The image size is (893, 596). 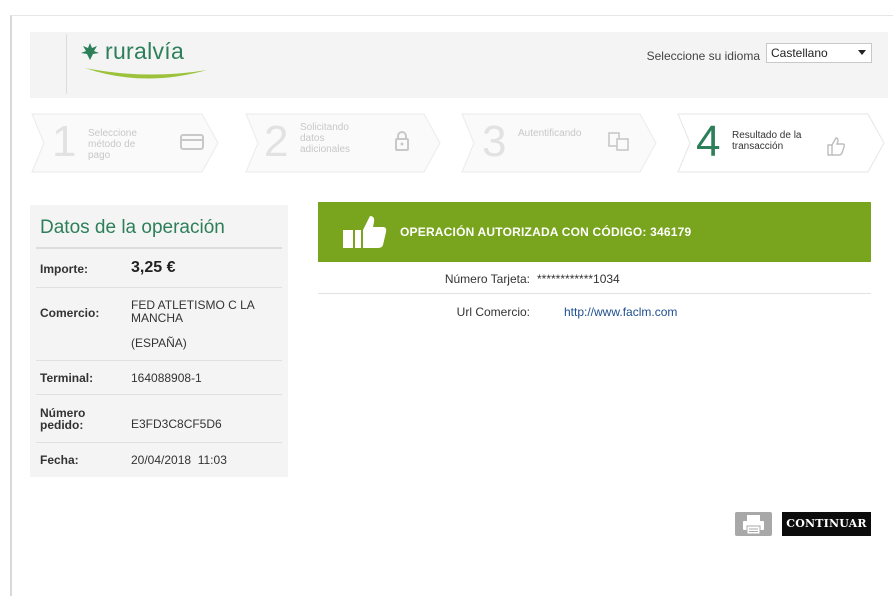 What do you see at coordinates (67, 378) in the screenshot?
I see `row-key: Terminal:` at bounding box center [67, 378].